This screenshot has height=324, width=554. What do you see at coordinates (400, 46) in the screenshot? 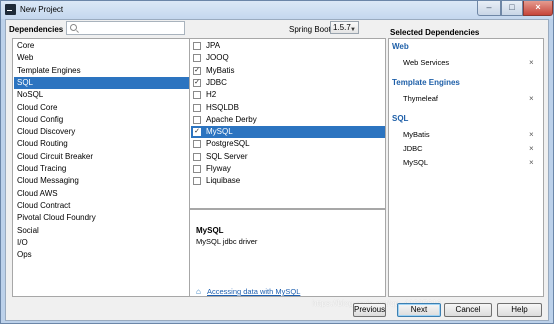
I see `selected-group-heading: Web` at bounding box center [400, 46].